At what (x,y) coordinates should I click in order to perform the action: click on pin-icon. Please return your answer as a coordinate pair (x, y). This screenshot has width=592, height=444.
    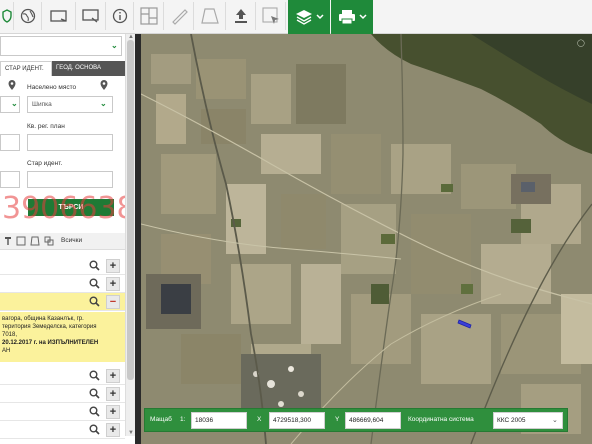
    Looking at the image, I should click on (8, 241).